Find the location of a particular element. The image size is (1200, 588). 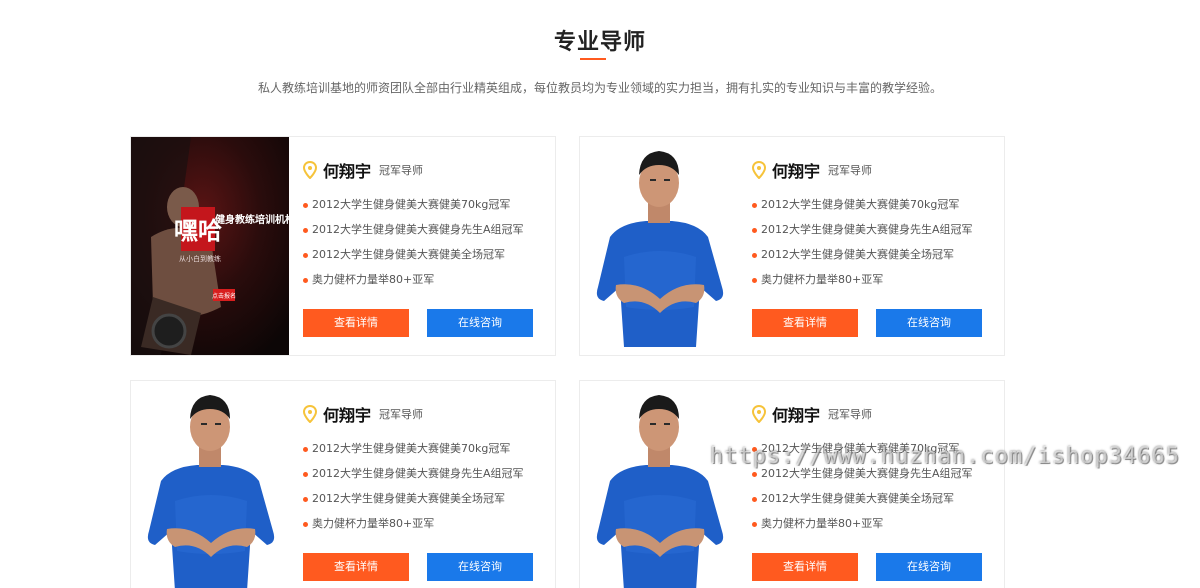

watermark-text: https://www.huzhan.com/ishop34665 is located at coordinates (945, 456).